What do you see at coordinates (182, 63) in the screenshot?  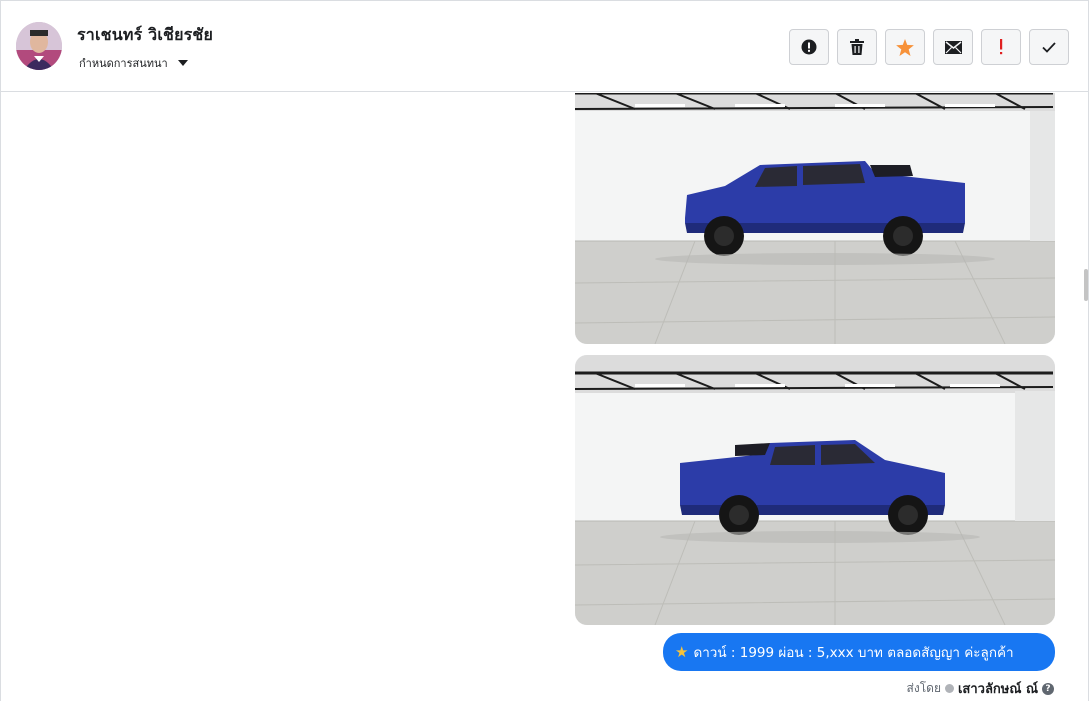 I see `caret-down-icon` at bounding box center [182, 63].